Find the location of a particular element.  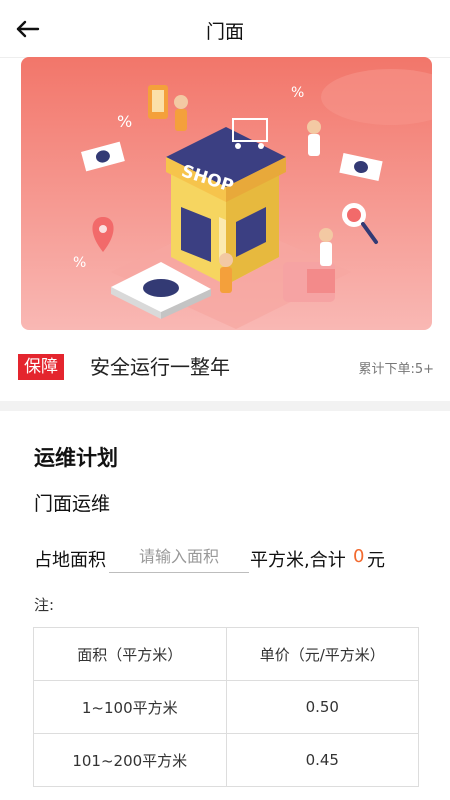

table-cell: 101~200平方米 is located at coordinates (130, 760).